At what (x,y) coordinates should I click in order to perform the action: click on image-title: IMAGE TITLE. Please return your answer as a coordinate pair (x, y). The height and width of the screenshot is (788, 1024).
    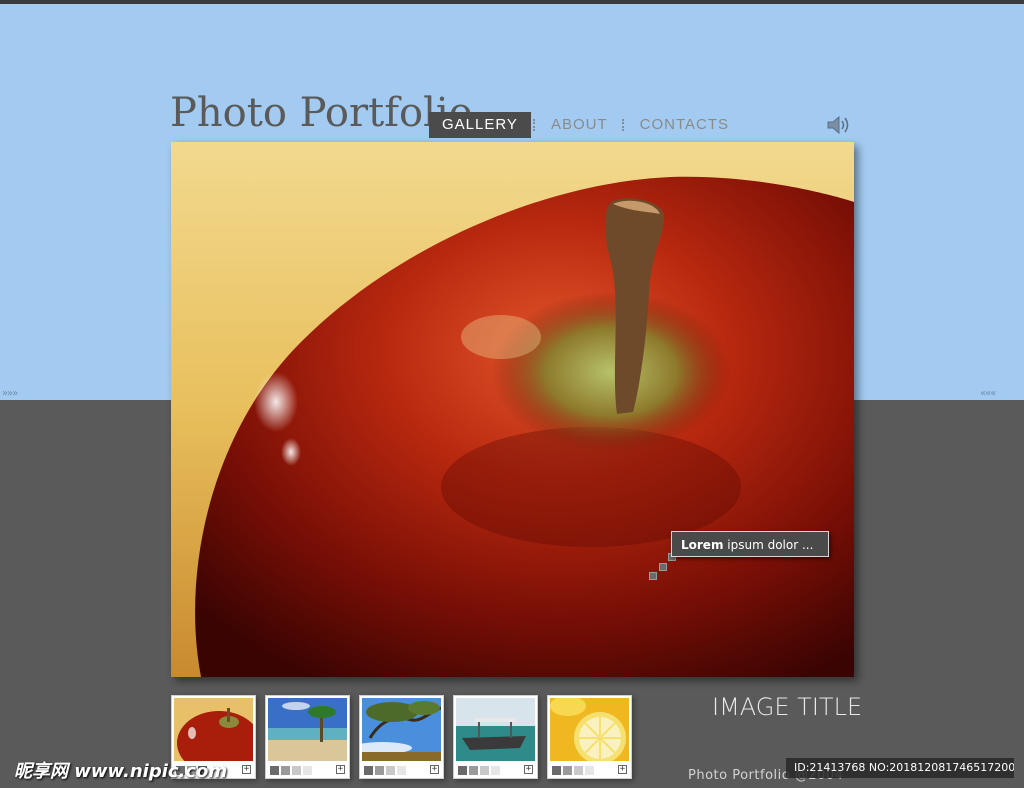
    Looking at the image, I should click on (787, 707).